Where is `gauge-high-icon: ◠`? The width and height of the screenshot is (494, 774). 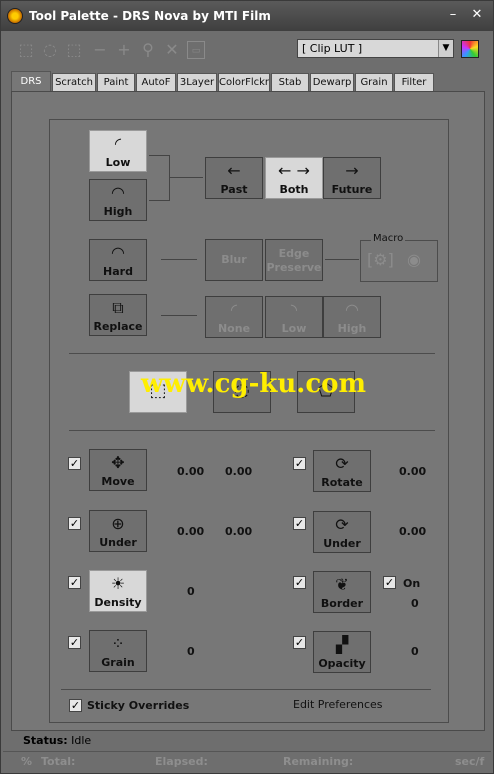
gauge-high-icon: ◠ is located at coordinates (118, 192).